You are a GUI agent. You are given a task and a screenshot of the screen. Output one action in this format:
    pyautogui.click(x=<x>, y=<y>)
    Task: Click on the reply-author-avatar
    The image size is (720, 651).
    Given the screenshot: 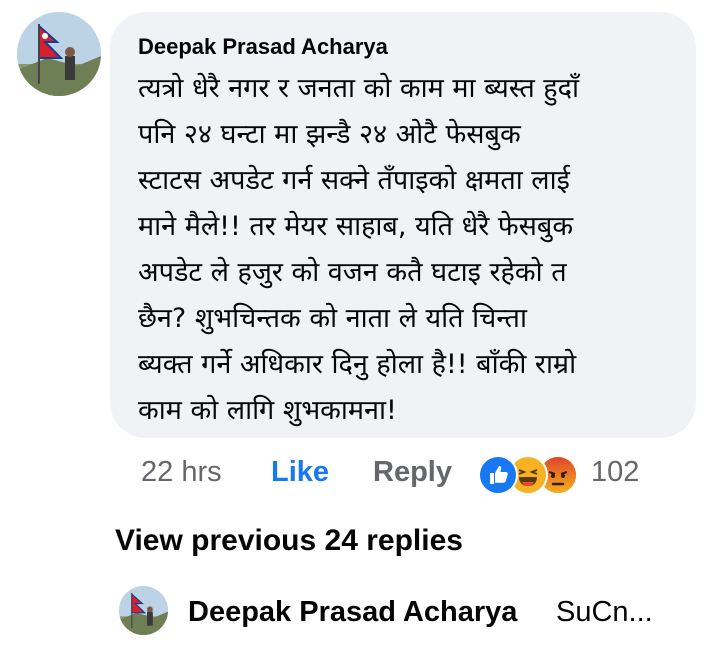 What is the action you would take?
    pyautogui.click(x=143, y=610)
    